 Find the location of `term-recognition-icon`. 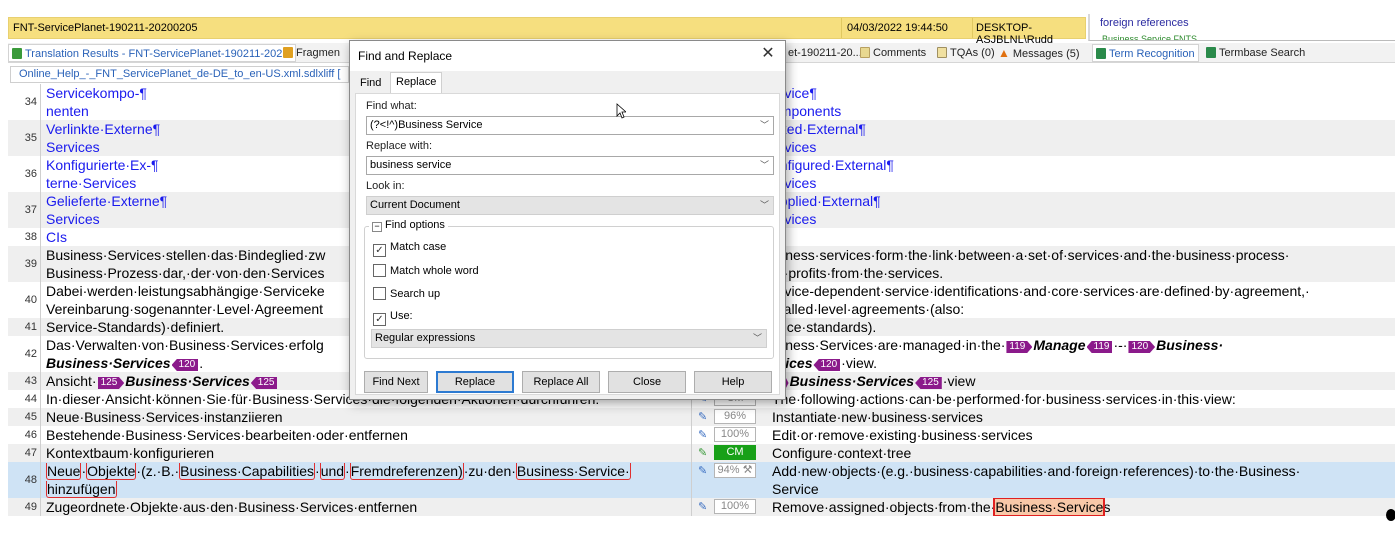

term-recognition-icon is located at coordinates (1101, 53).